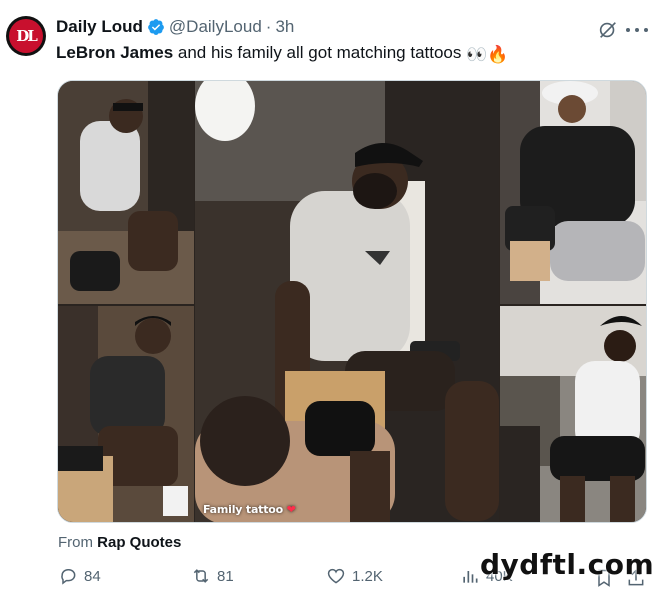 The height and width of the screenshot is (604, 660). What do you see at coordinates (367, 576) in the screenshot?
I see `like-count: 1.2K` at bounding box center [367, 576].